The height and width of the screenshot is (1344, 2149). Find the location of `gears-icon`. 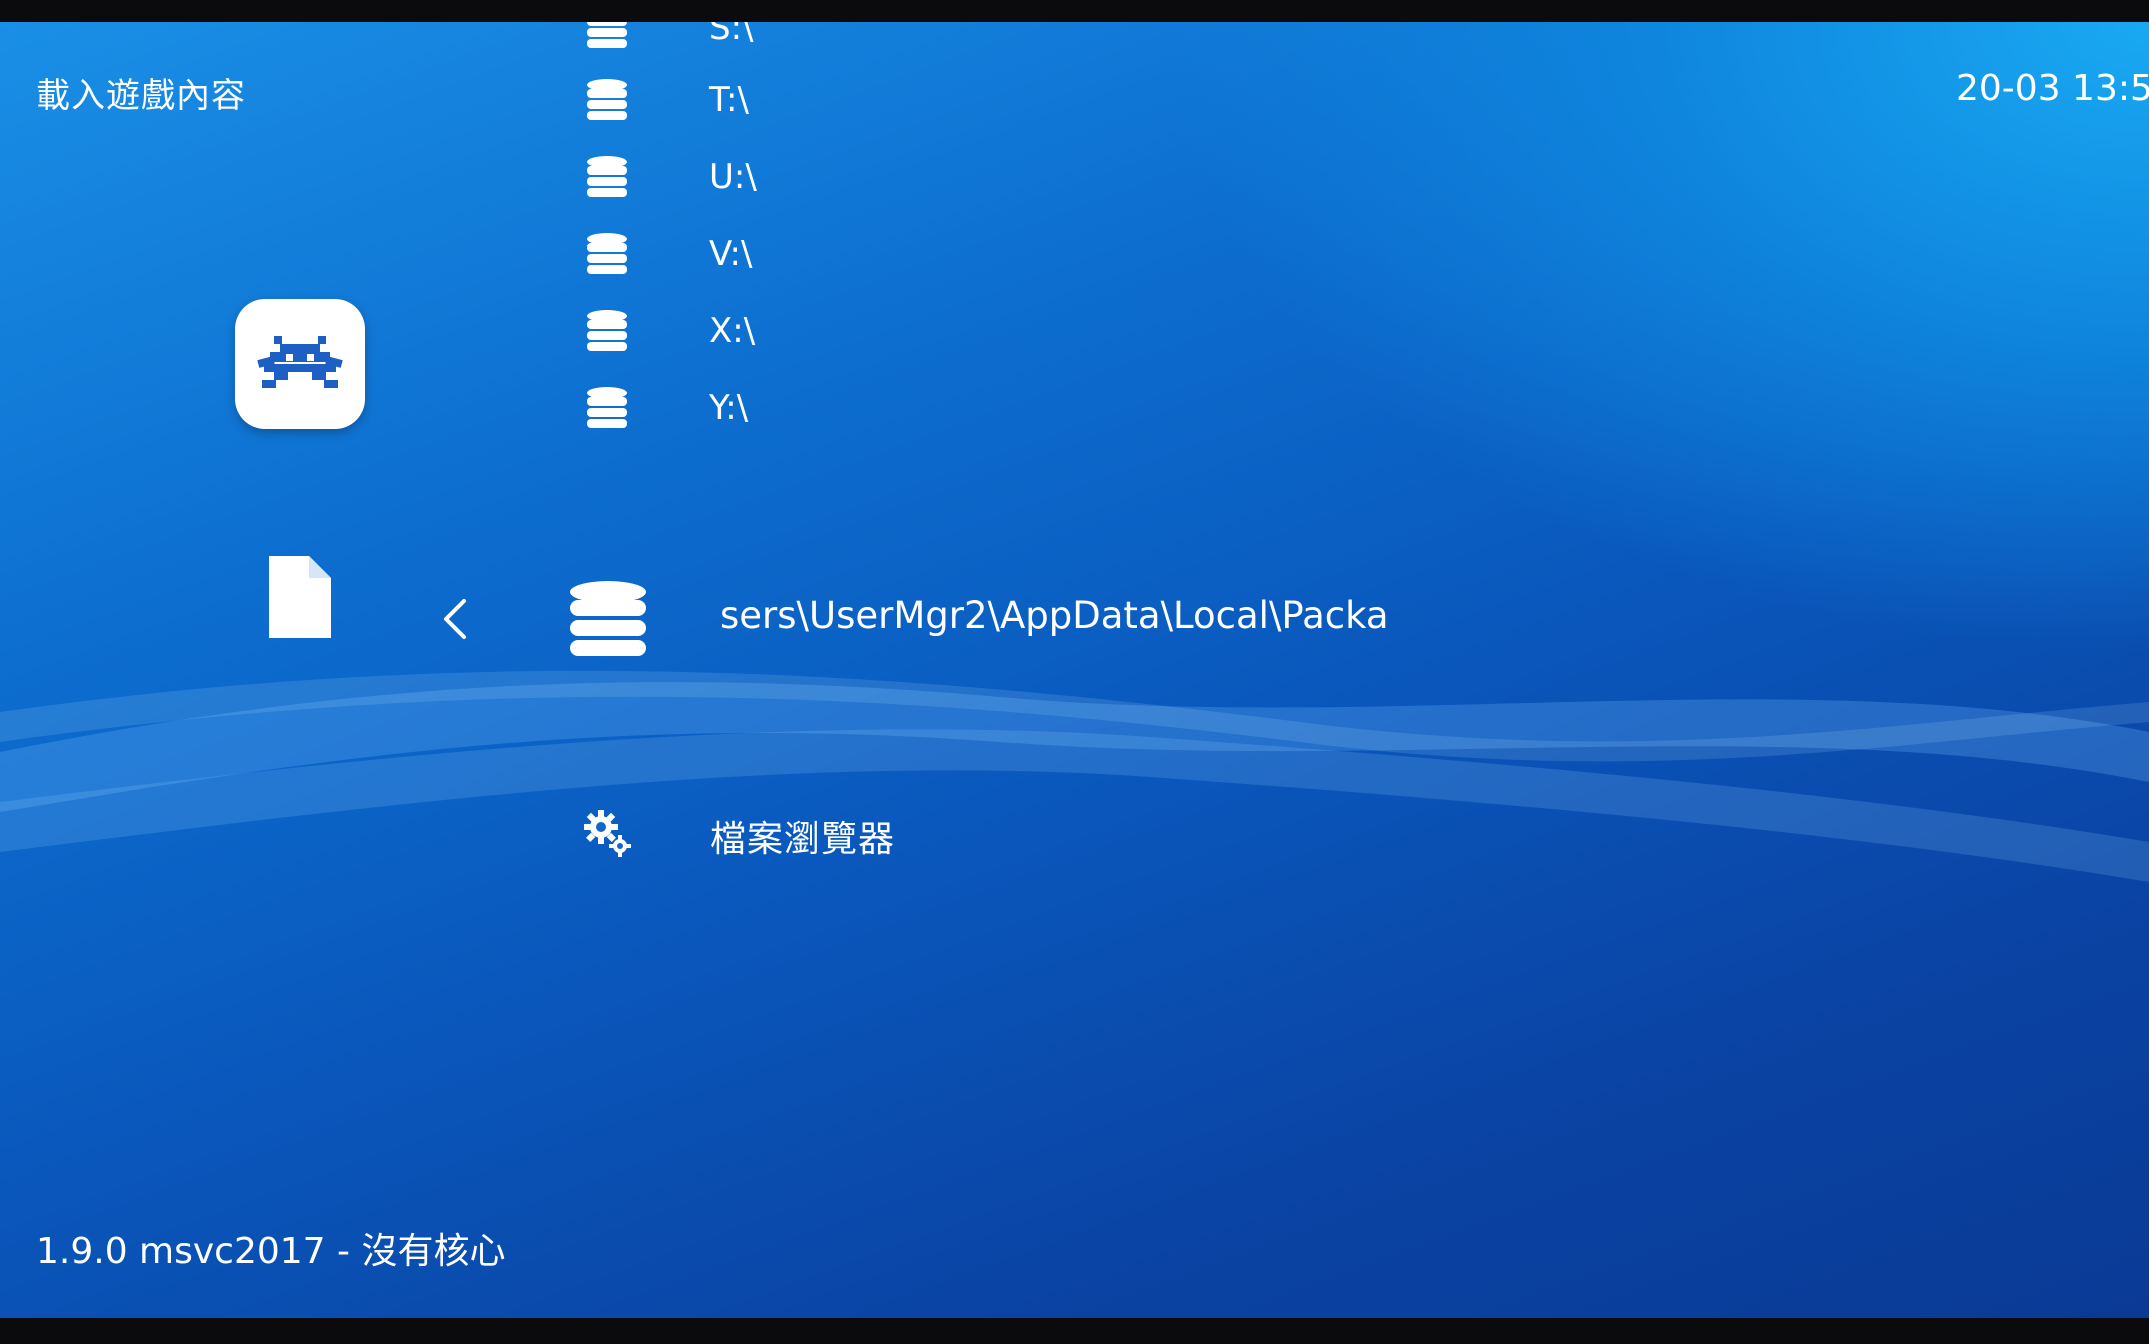

gears-icon is located at coordinates (607, 833).